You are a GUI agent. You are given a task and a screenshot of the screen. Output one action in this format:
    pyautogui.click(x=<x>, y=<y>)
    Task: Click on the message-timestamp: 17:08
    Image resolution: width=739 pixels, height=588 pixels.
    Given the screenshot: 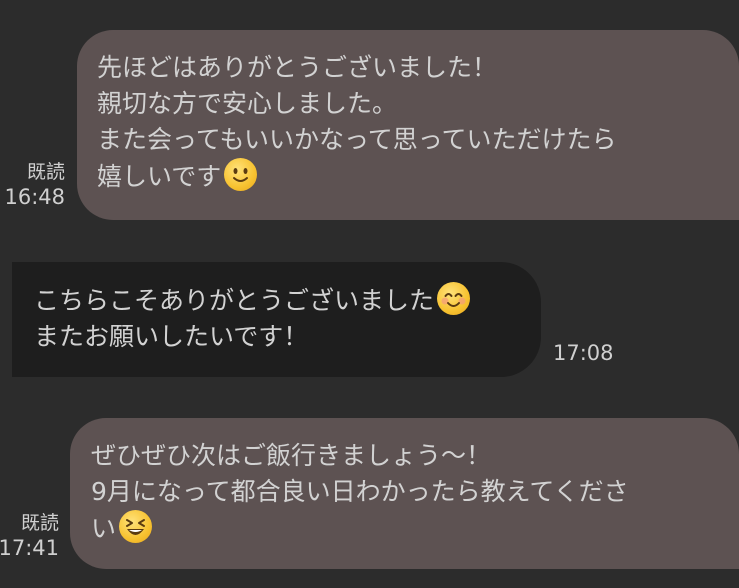 What is the action you would take?
    pyautogui.click(x=583, y=353)
    